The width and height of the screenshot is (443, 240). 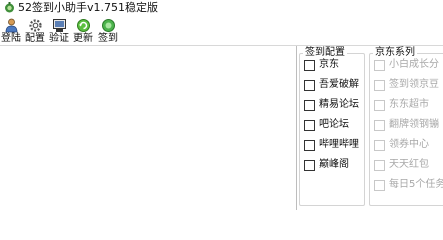 I want to click on login-button: 登陆, so click(x=11, y=31).